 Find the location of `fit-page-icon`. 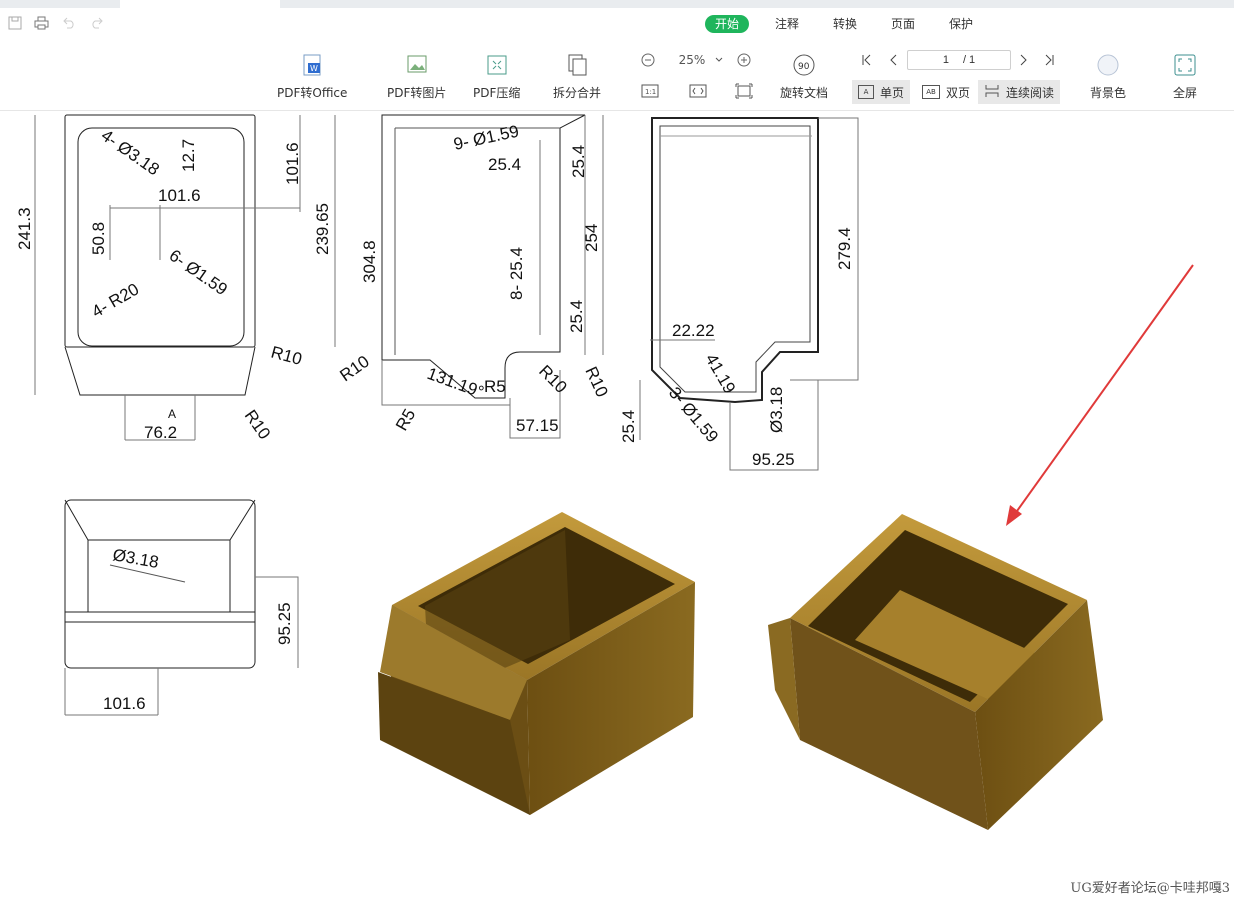

fit-page-icon is located at coordinates (744, 91).